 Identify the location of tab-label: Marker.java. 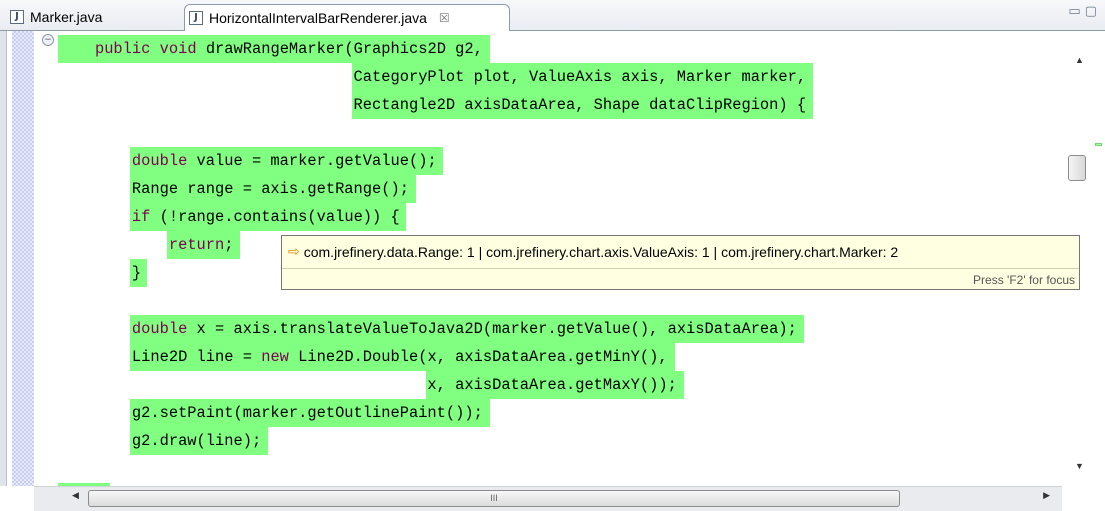
(66, 17).